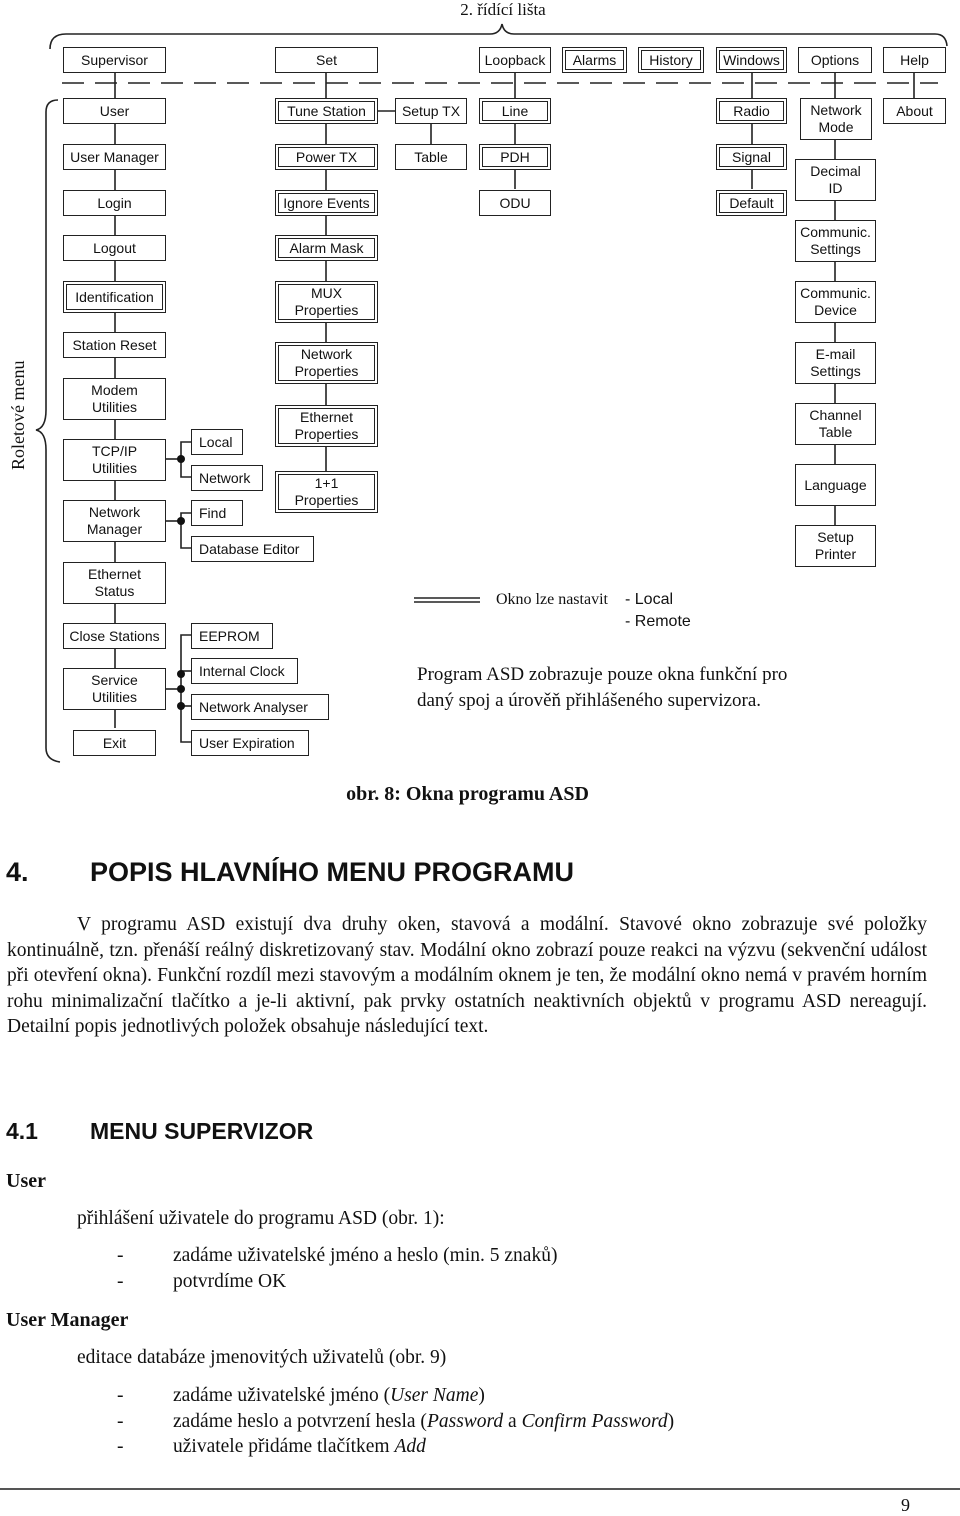 The width and height of the screenshot is (960, 1516). I want to click on user-bullet-2: potvrdíme OK, so click(230, 1281).